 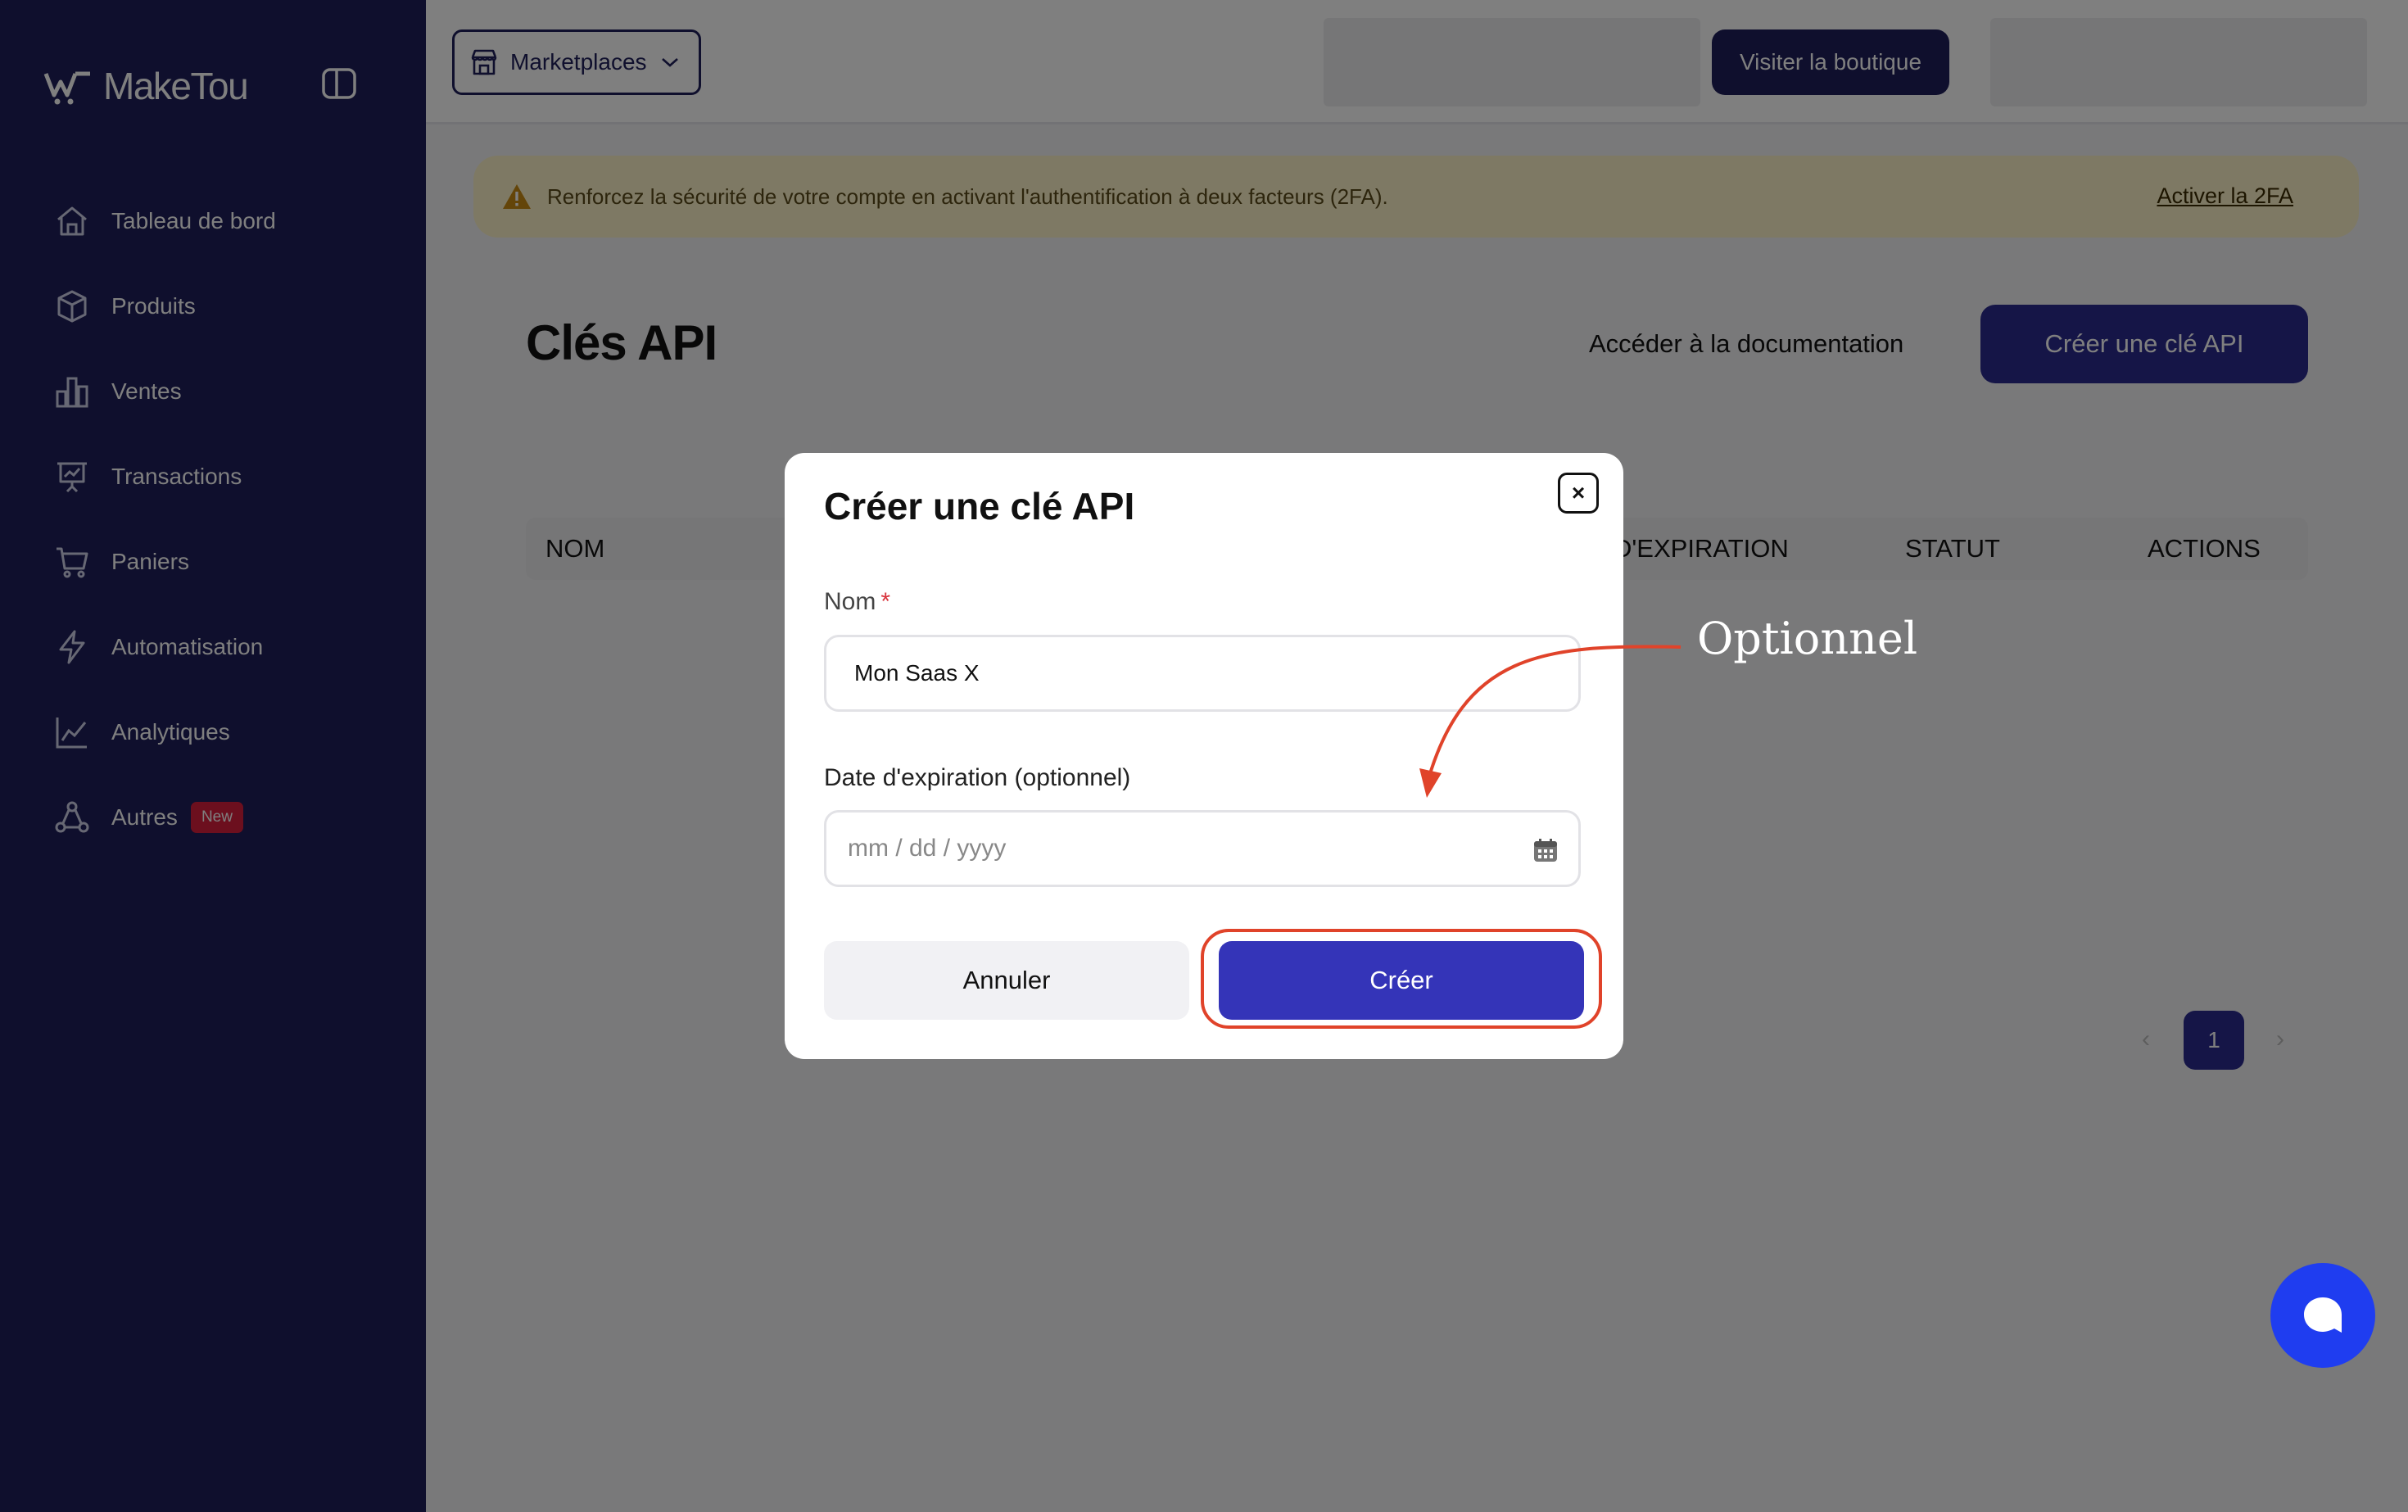 I want to click on chat-button, so click(x=2322, y=1315).